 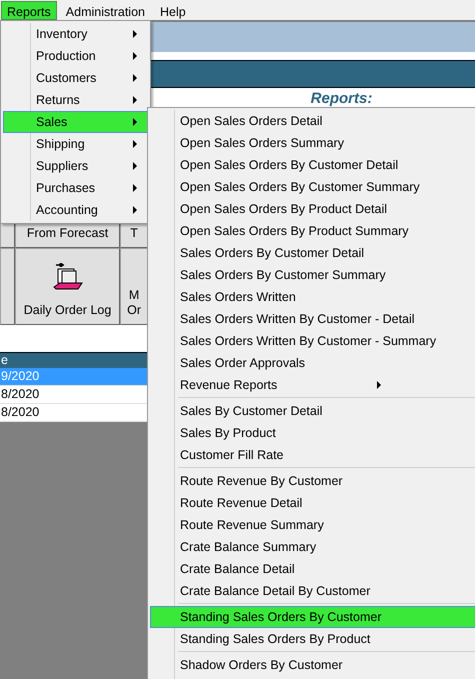 What do you see at coordinates (75, 56) in the screenshot?
I see `menu-item: Production` at bounding box center [75, 56].